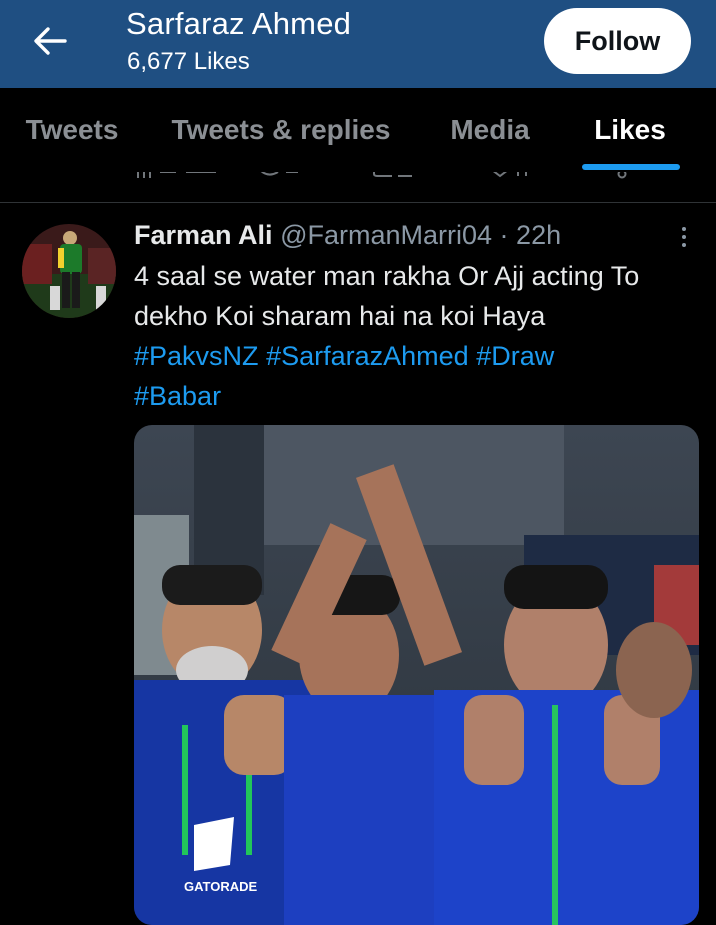  I want to click on like-icon, so click(510, 175).